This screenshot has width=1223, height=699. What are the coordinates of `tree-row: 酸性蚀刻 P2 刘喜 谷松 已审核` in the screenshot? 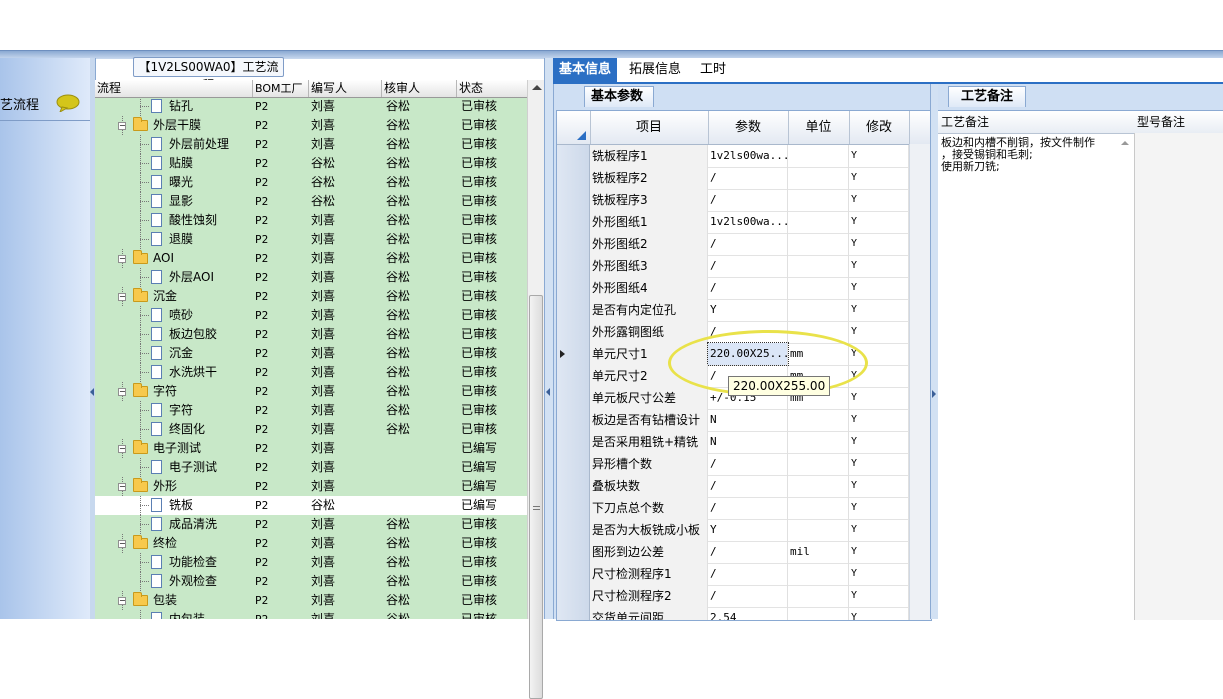 It's located at (311, 220).